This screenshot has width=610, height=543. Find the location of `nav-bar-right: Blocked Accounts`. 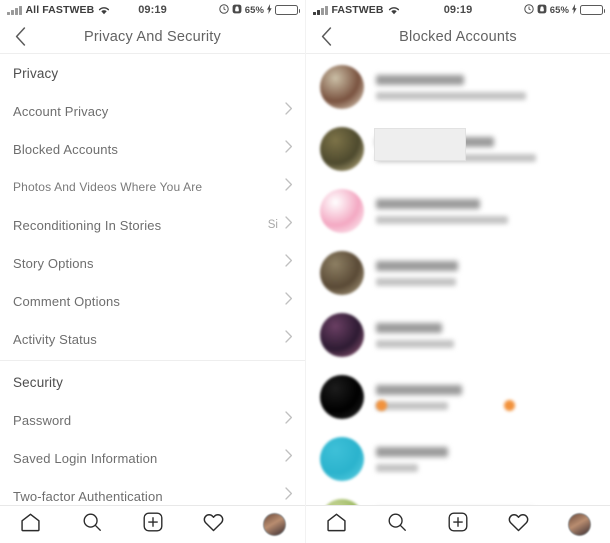

nav-bar-right: Blocked Accounts is located at coordinates (458, 37).